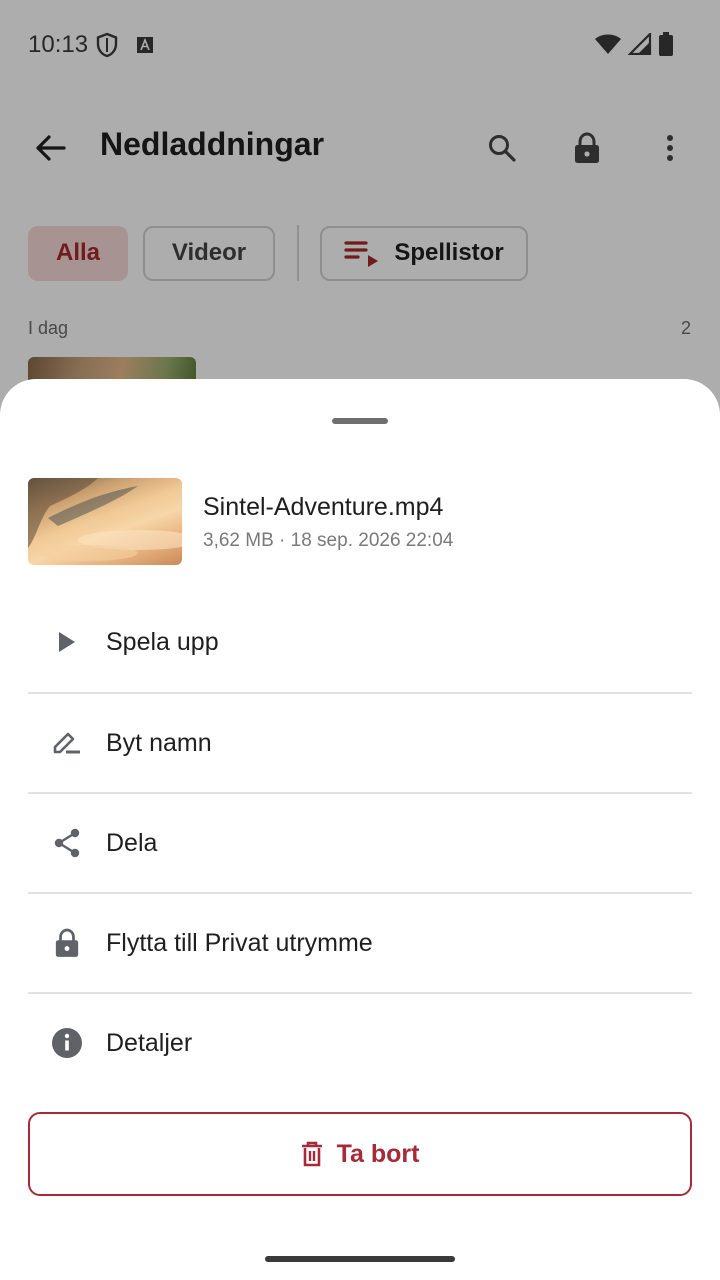 This screenshot has height=1280, width=720. What do you see at coordinates (360, 642) in the screenshot?
I see `menu-item-play: Spela upp` at bounding box center [360, 642].